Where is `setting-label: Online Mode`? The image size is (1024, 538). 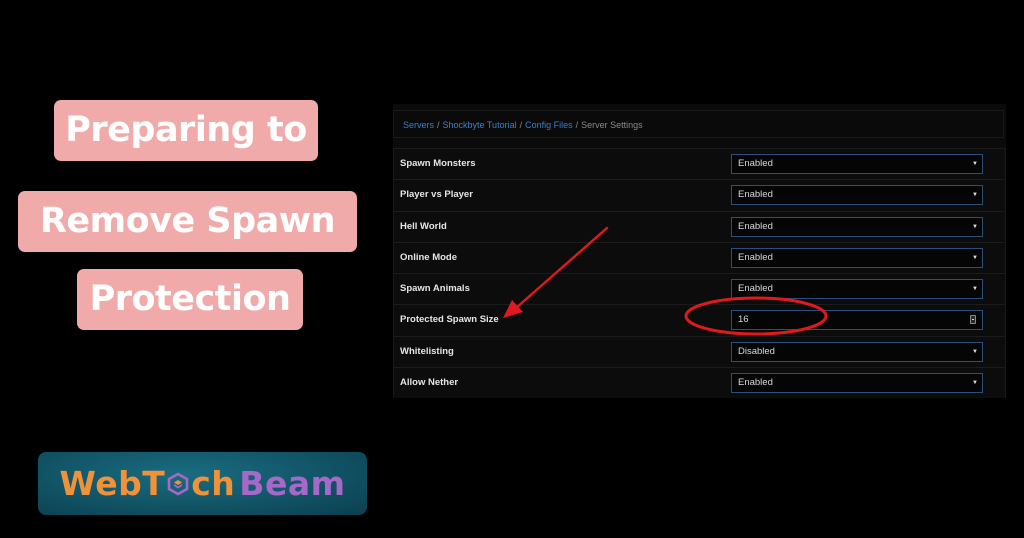 setting-label: Online Mode is located at coordinates (428, 257).